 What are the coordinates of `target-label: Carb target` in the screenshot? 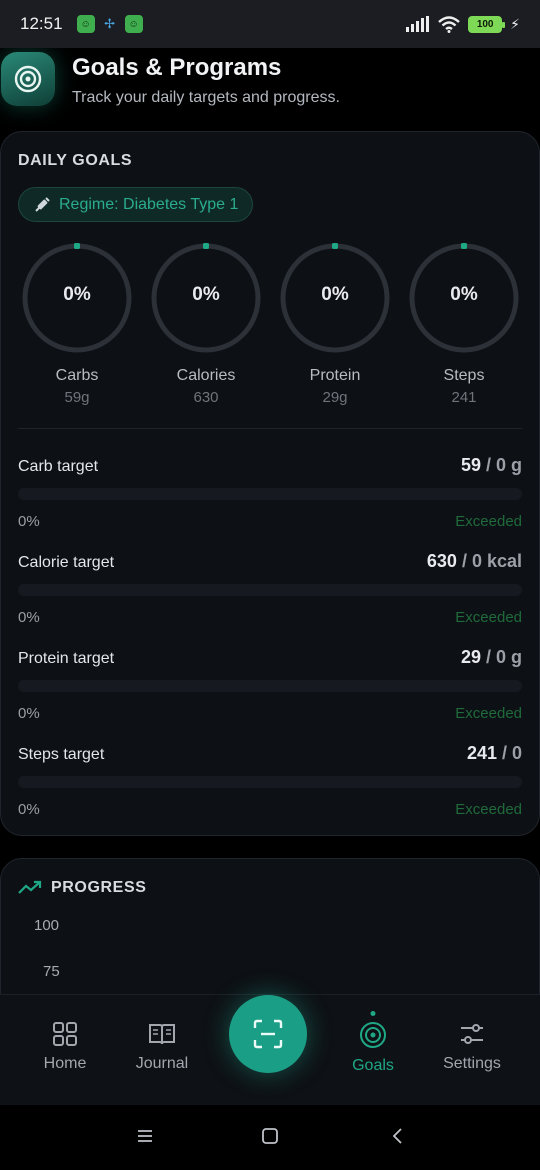 It's located at (58, 466).